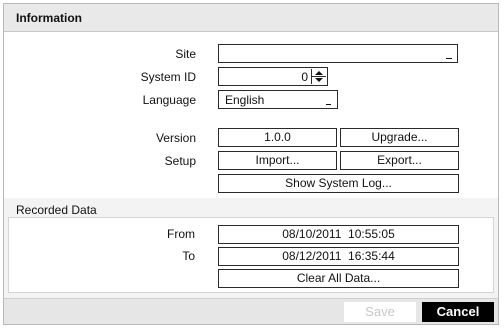 This screenshot has width=504, height=330. What do you see at coordinates (251, 311) in the screenshot?
I see `dialog-footer: Save Cancel` at bounding box center [251, 311].